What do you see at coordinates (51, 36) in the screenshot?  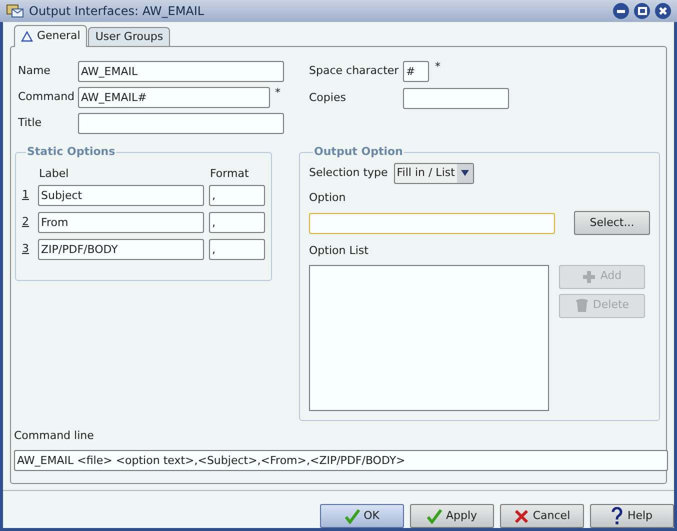 I see `tab: General` at bounding box center [51, 36].